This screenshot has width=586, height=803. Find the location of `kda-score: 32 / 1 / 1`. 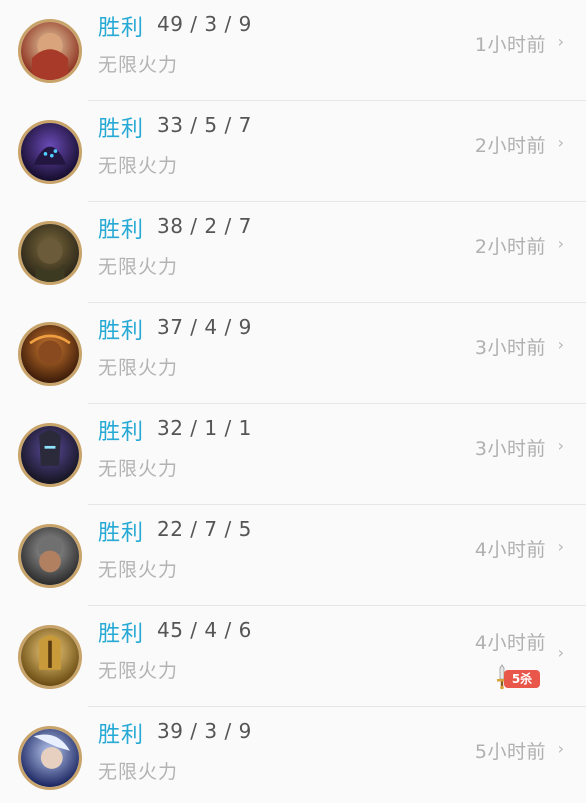

kda-score: 32 / 1 / 1 is located at coordinates (204, 428).